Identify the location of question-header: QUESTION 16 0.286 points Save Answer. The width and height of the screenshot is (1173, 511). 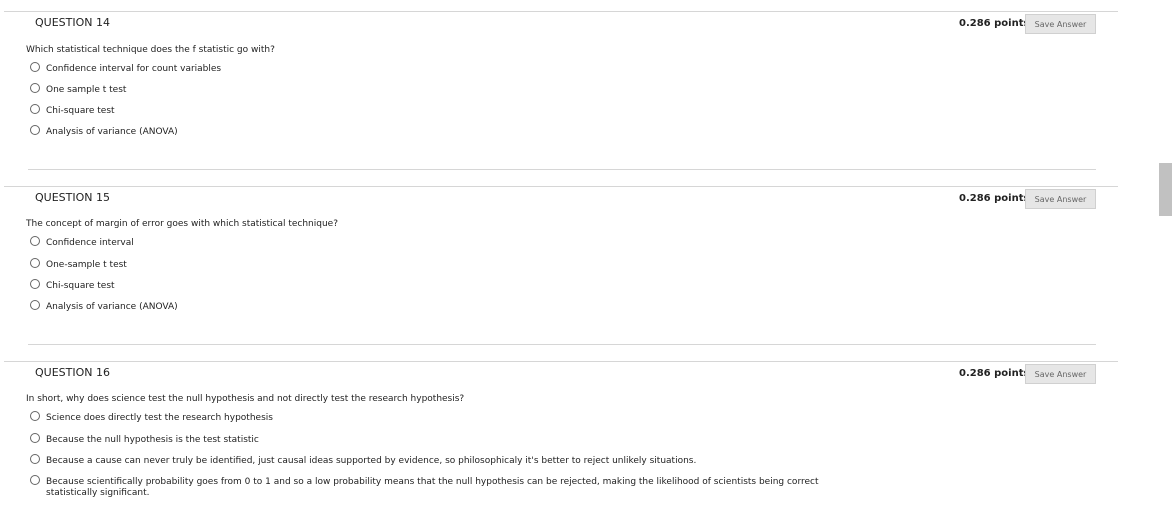
(561, 375).